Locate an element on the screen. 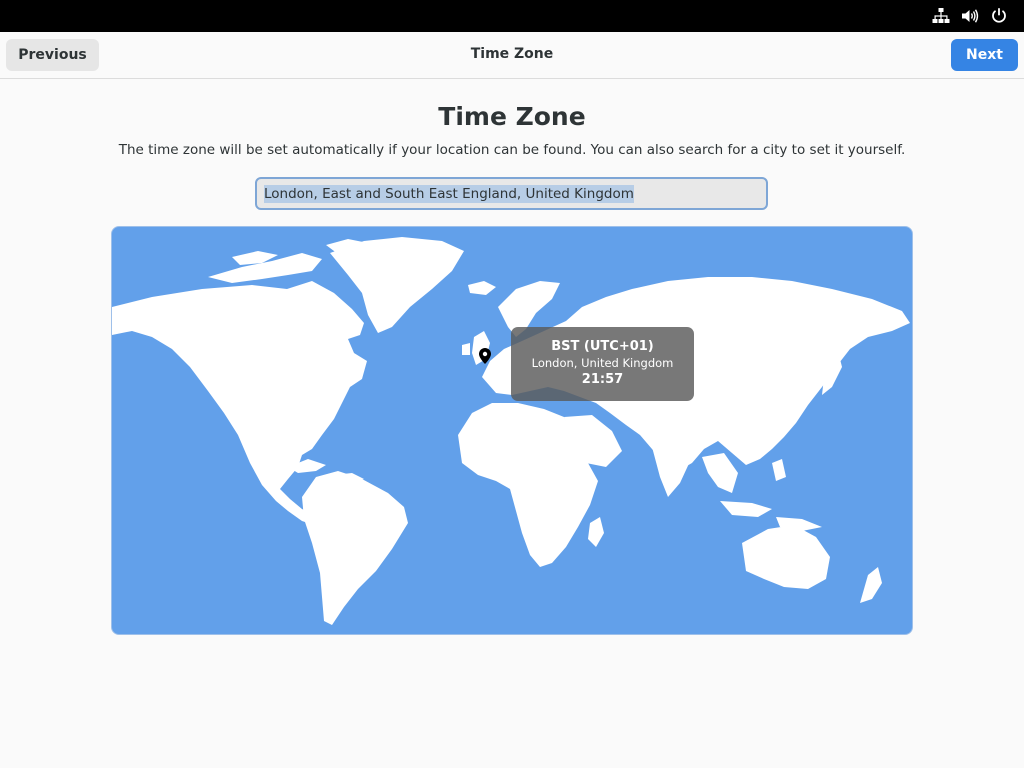 The image size is (1024, 768). volume-icon is located at coordinates (970, 16).